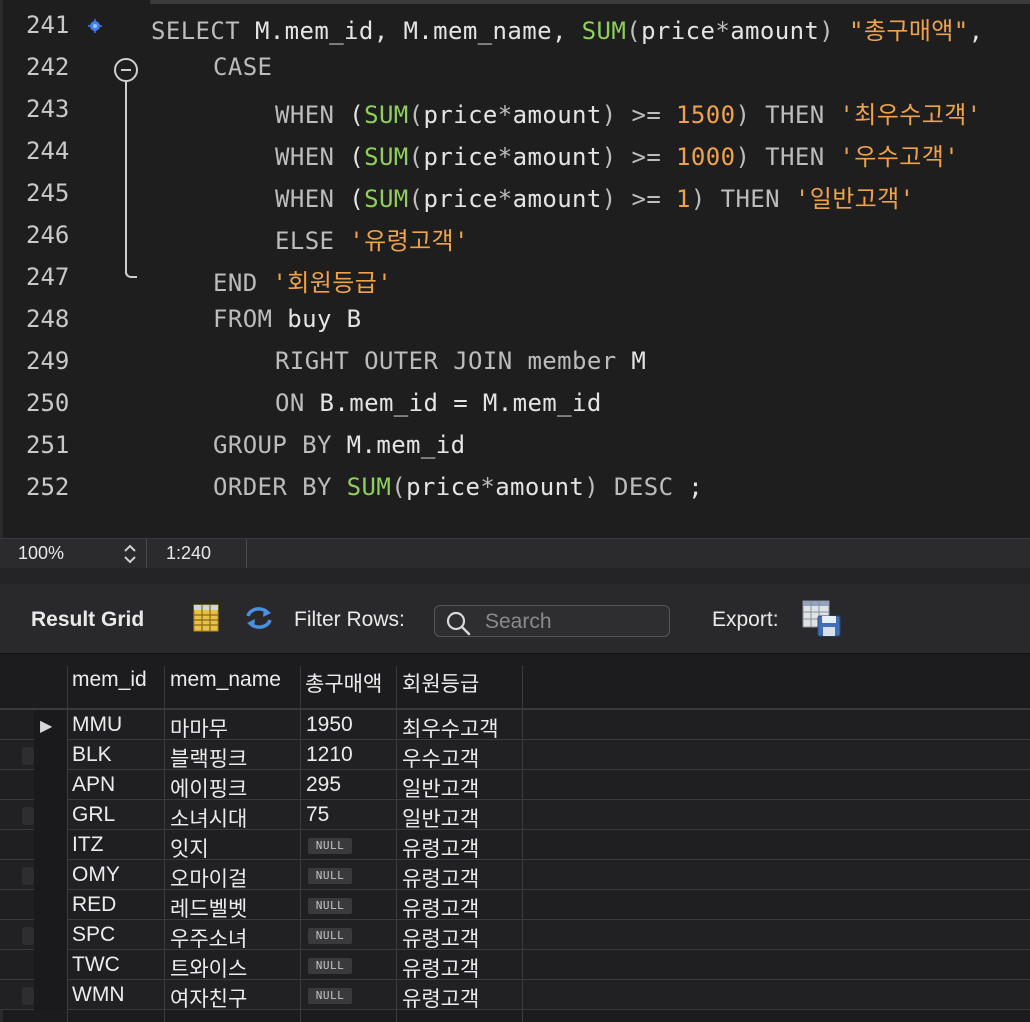 This screenshot has width=1030, height=1022. Describe the element at coordinates (515, 321) in the screenshot. I see `code-line: 248 FROM buy B` at that location.